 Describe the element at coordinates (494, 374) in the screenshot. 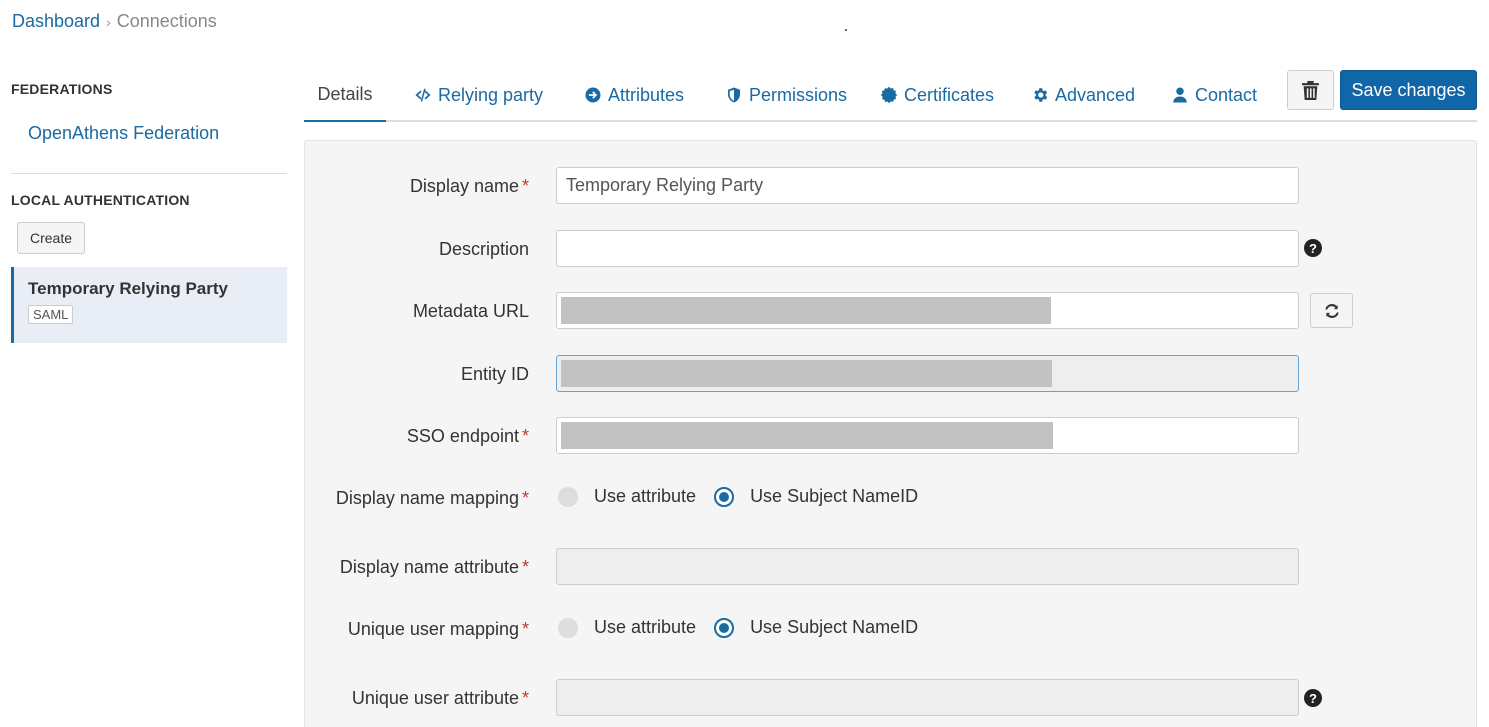

I see `entity-id-label: Entity ID` at that location.